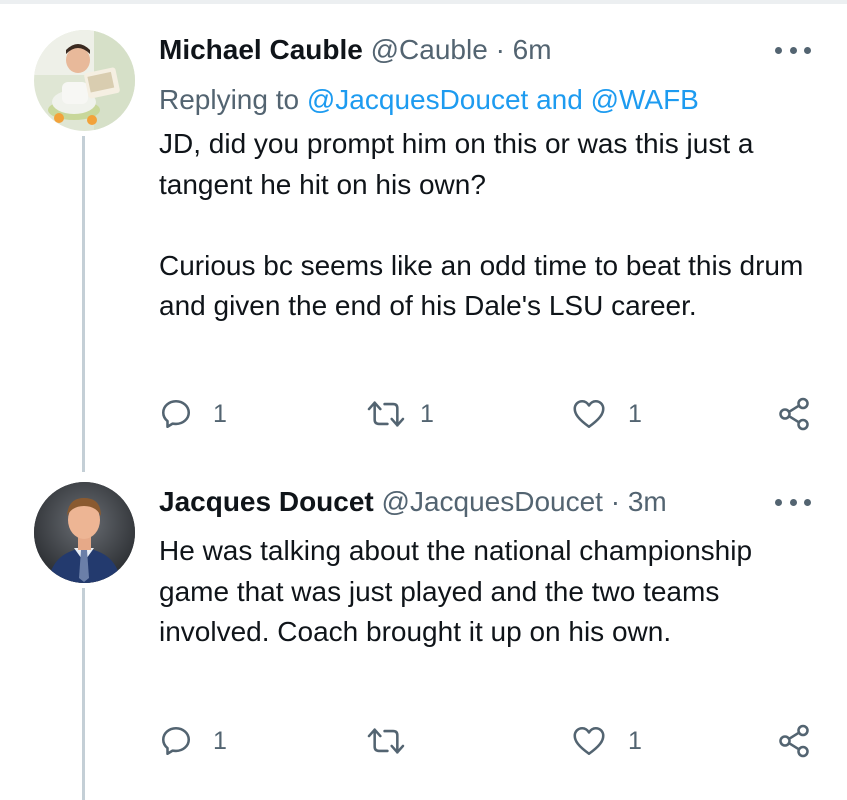  I want to click on author-name: Jacques Doucet, so click(266, 501).